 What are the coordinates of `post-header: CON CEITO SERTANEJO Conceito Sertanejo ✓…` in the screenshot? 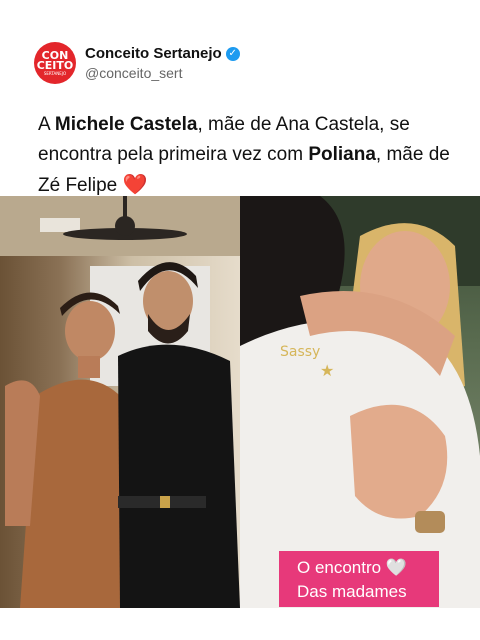 It's located at (137, 63).